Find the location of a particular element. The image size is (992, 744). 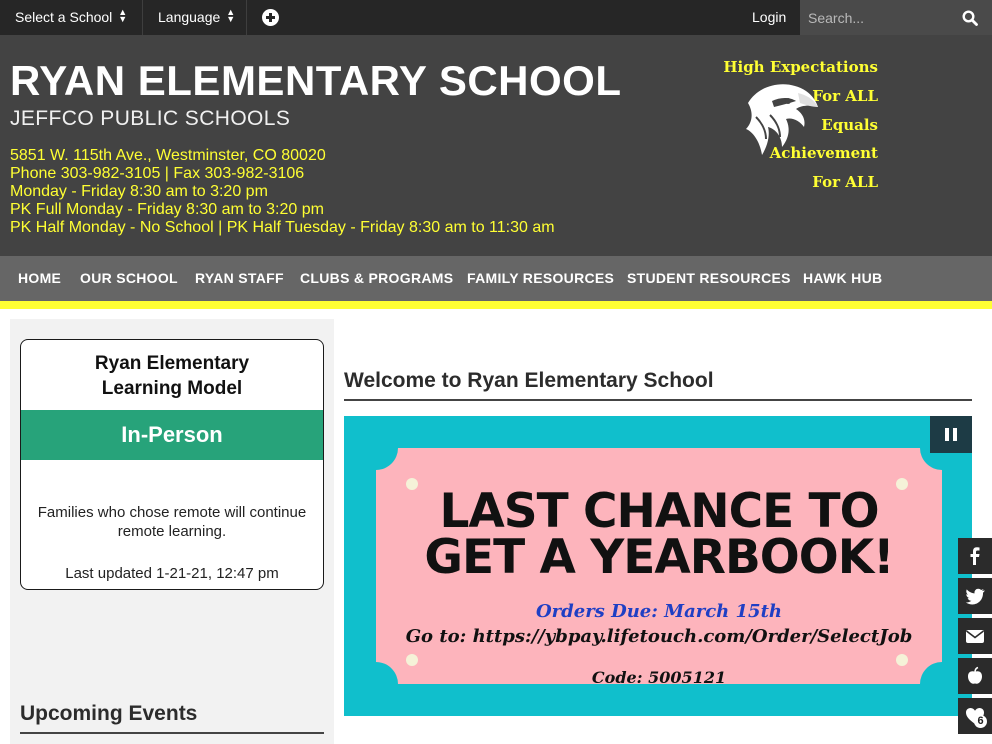

twitter-share-button is located at coordinates (975, 596).